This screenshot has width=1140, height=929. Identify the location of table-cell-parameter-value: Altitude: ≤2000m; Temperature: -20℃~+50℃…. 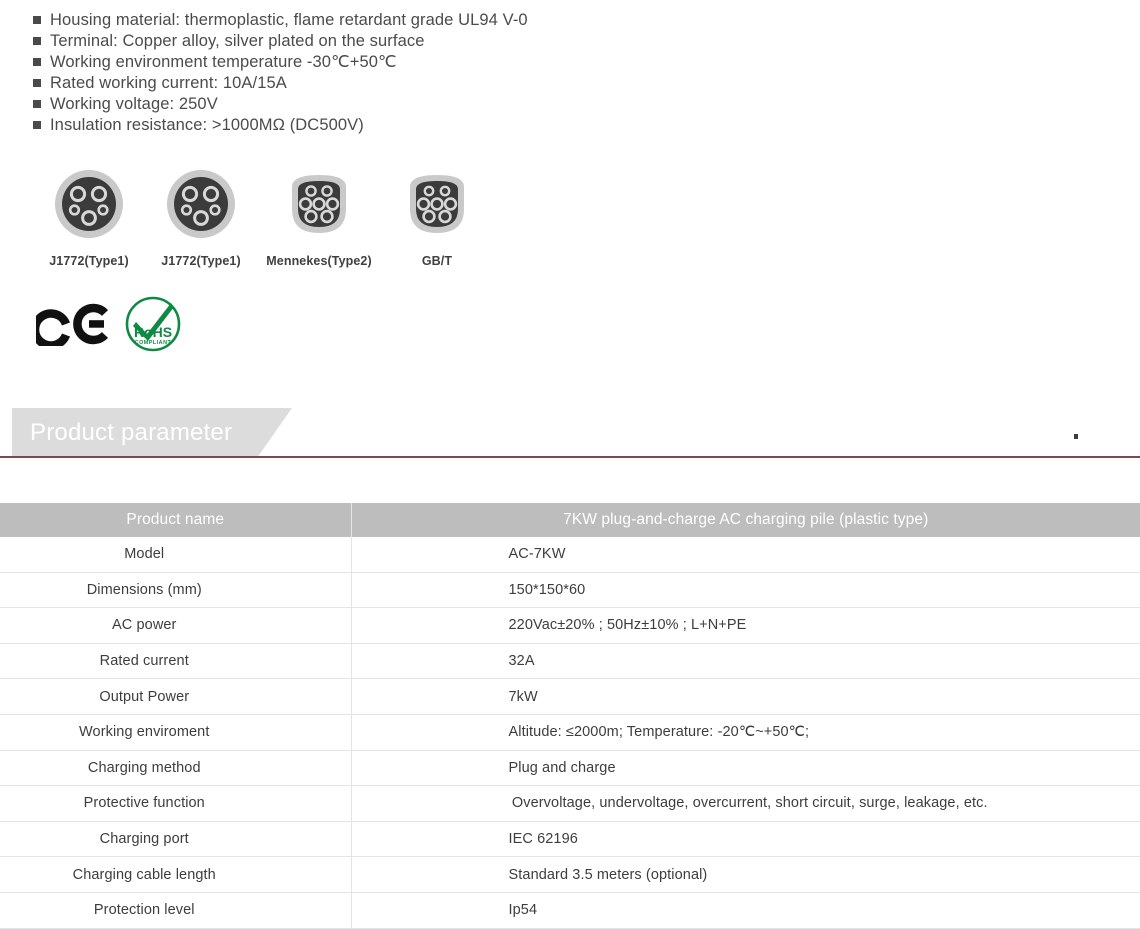
(745, 732).